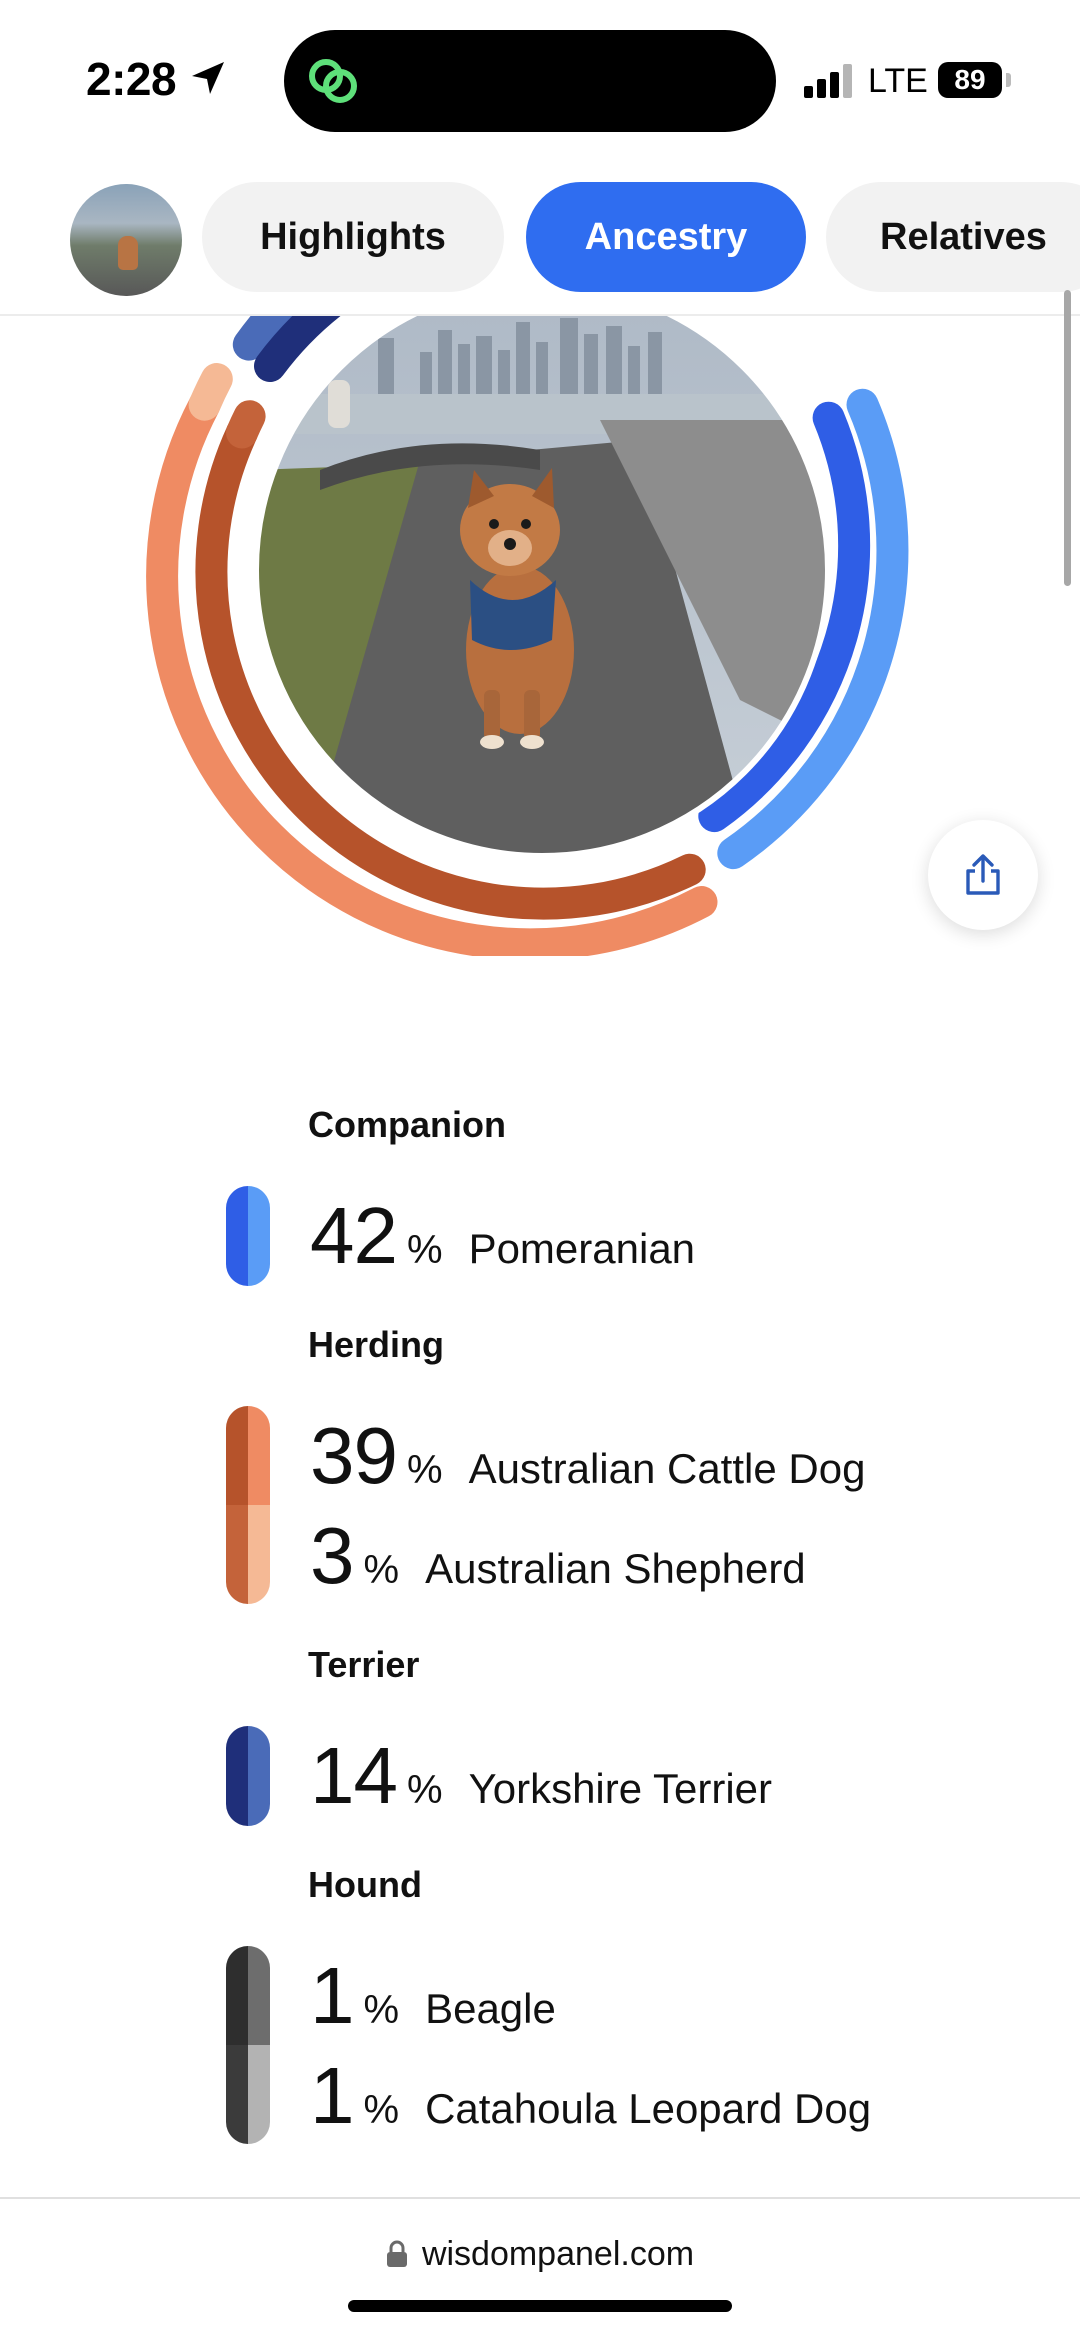 Image resolution: width=1080 pixels, height=2341 pixels. What do you see at coordinates (898, 81) in the screenshot?
I see `network-type: LTE` at bounding box center [898, 81].